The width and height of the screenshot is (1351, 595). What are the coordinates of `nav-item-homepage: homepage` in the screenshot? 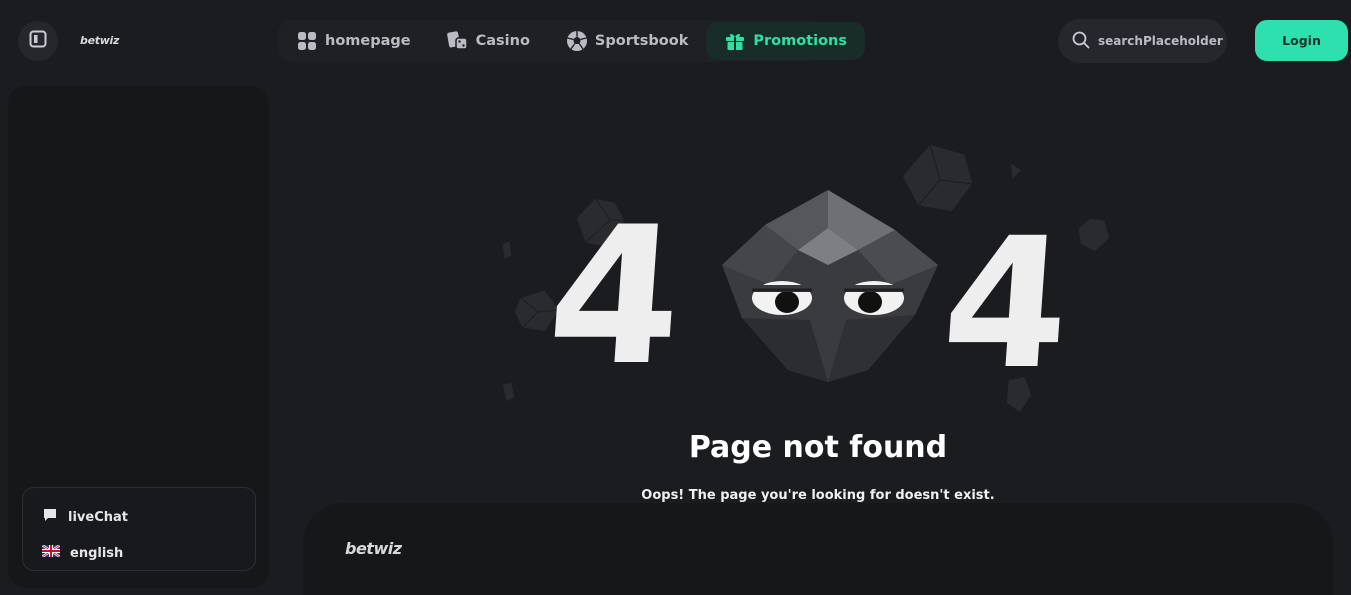 It's located at (353, 41).